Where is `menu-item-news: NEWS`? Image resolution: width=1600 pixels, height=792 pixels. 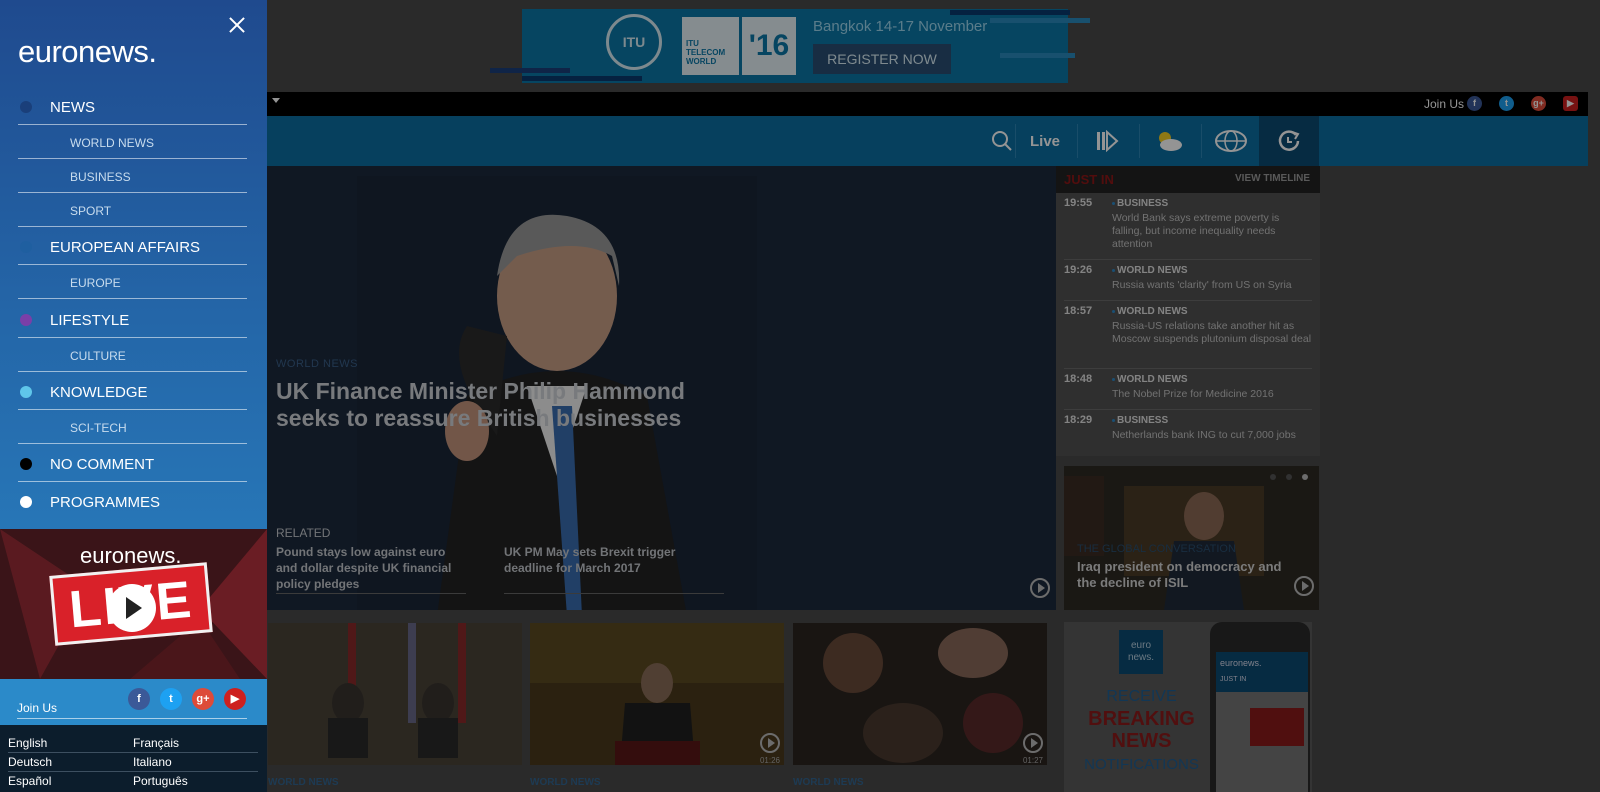
menu-item-news: NEWS is located at coordinates (132, 106).